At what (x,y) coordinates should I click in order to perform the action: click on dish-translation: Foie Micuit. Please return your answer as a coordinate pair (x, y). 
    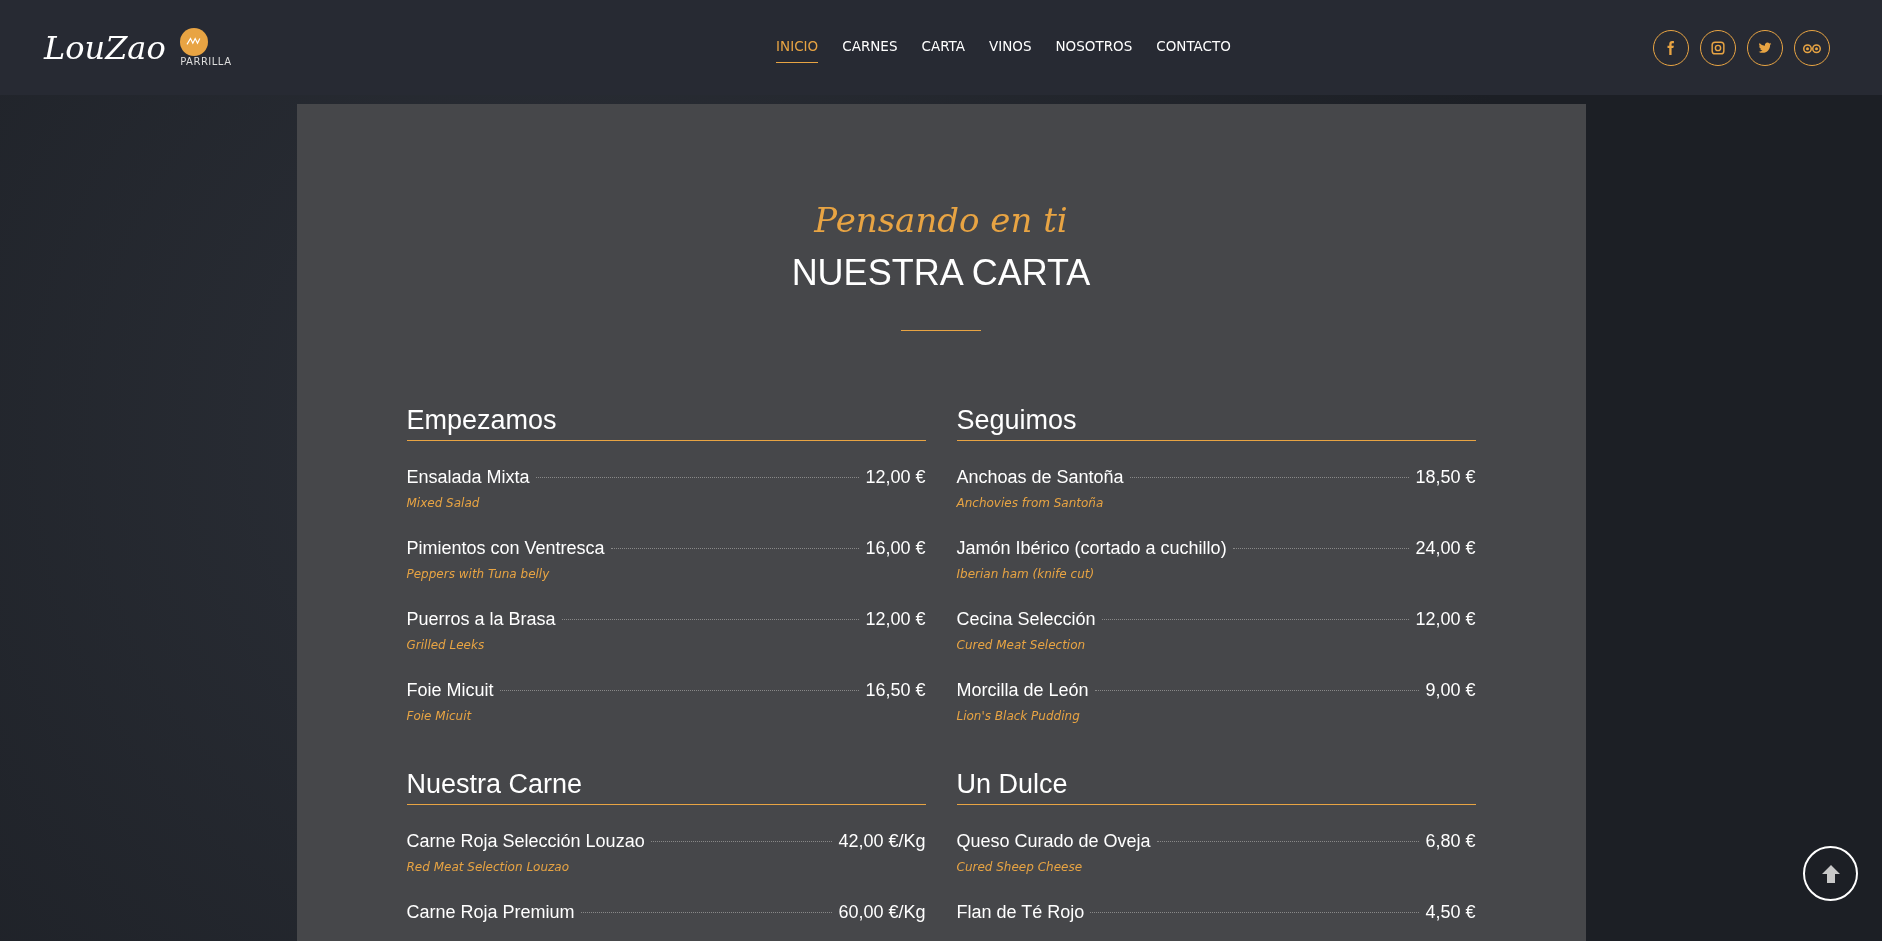
    Looking at the image, I should click on (439, 716).